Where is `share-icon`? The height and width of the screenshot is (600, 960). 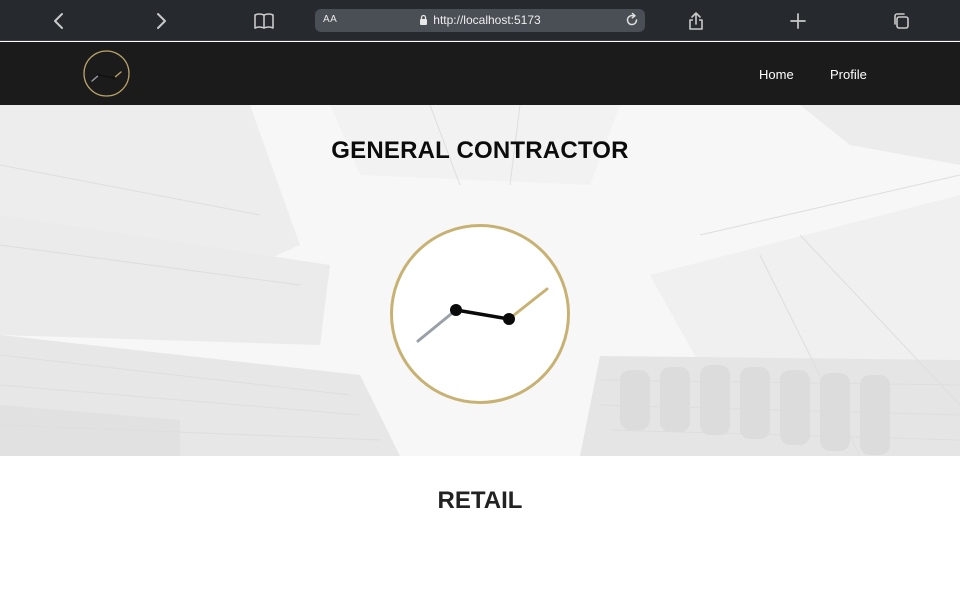 share-icon is located at coordinates (696, 21).